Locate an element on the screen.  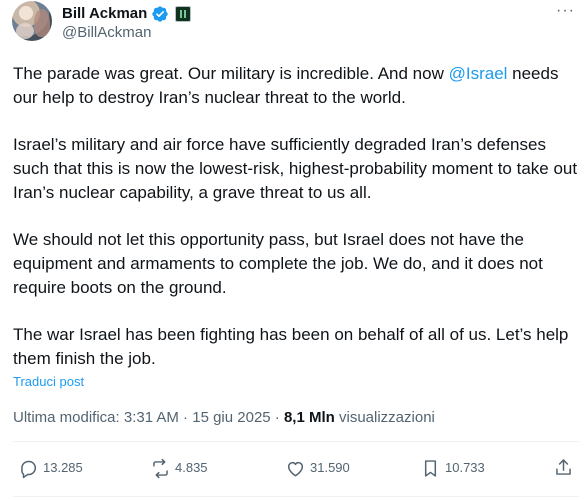
author-handle: @BillAckman is located at coordinates (106, 33).